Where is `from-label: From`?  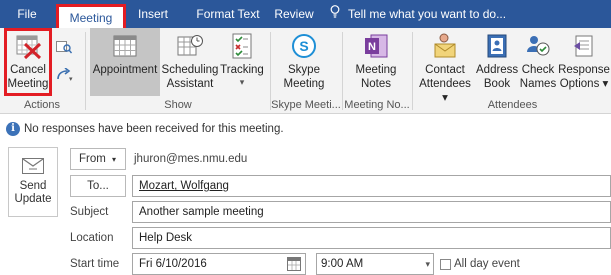 from-label: From is located at coordinates (92, 159).